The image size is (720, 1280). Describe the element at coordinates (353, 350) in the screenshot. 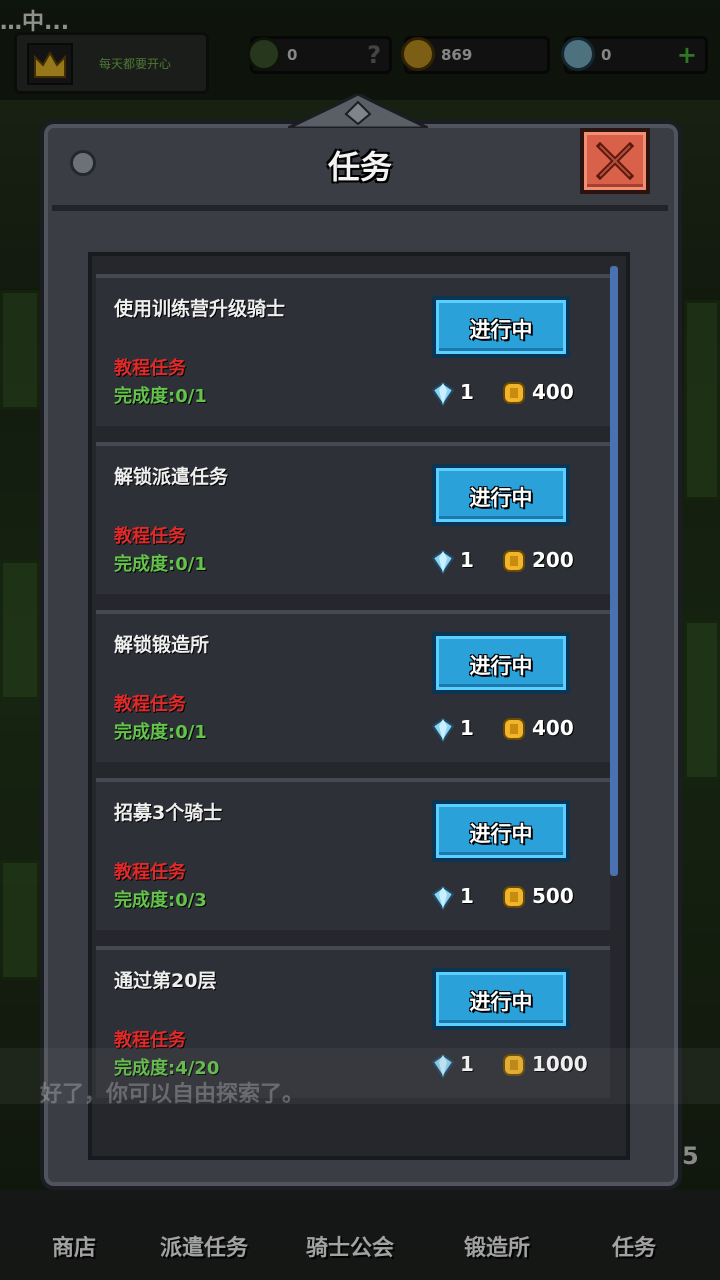

I see `quest-card: 使用训练营升级骑士 教程任务 完成度:0/1 进行中 1 400` at that location.